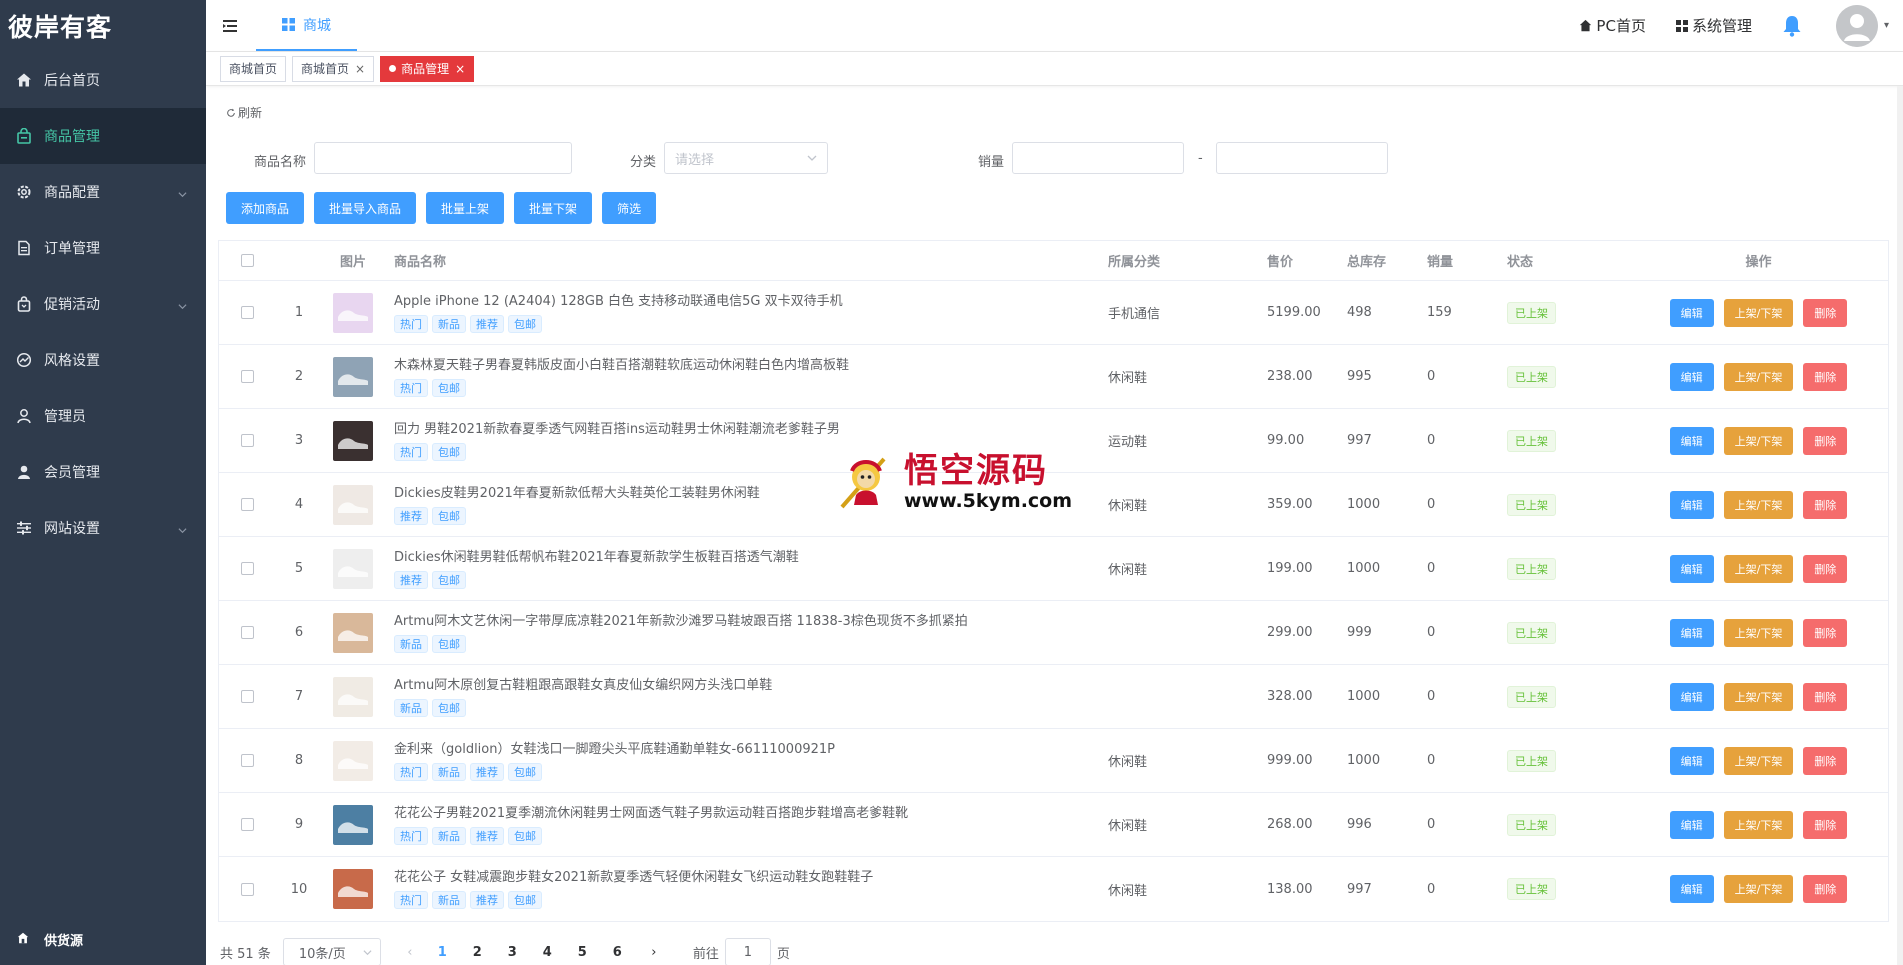 The image size is (1903, 965). Describe the element at coordinates (103, 80) in the screenshot. I see `sidebar-item-0: 后台首页` at that location.